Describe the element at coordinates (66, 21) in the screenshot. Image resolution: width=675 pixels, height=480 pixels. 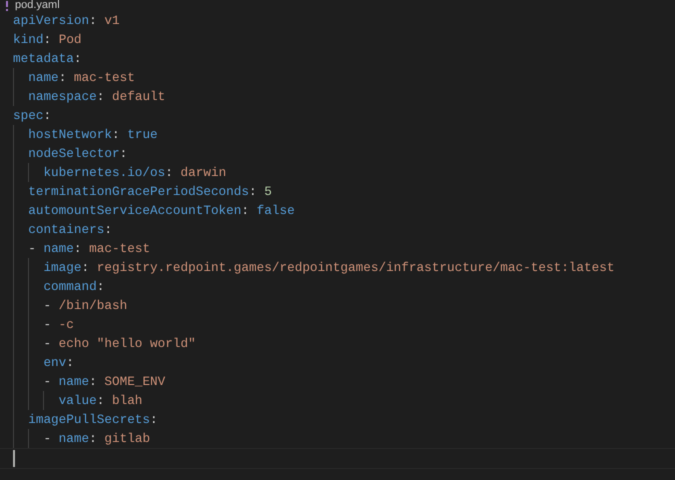
I see `code-line: apiVersion: v1` at that location.